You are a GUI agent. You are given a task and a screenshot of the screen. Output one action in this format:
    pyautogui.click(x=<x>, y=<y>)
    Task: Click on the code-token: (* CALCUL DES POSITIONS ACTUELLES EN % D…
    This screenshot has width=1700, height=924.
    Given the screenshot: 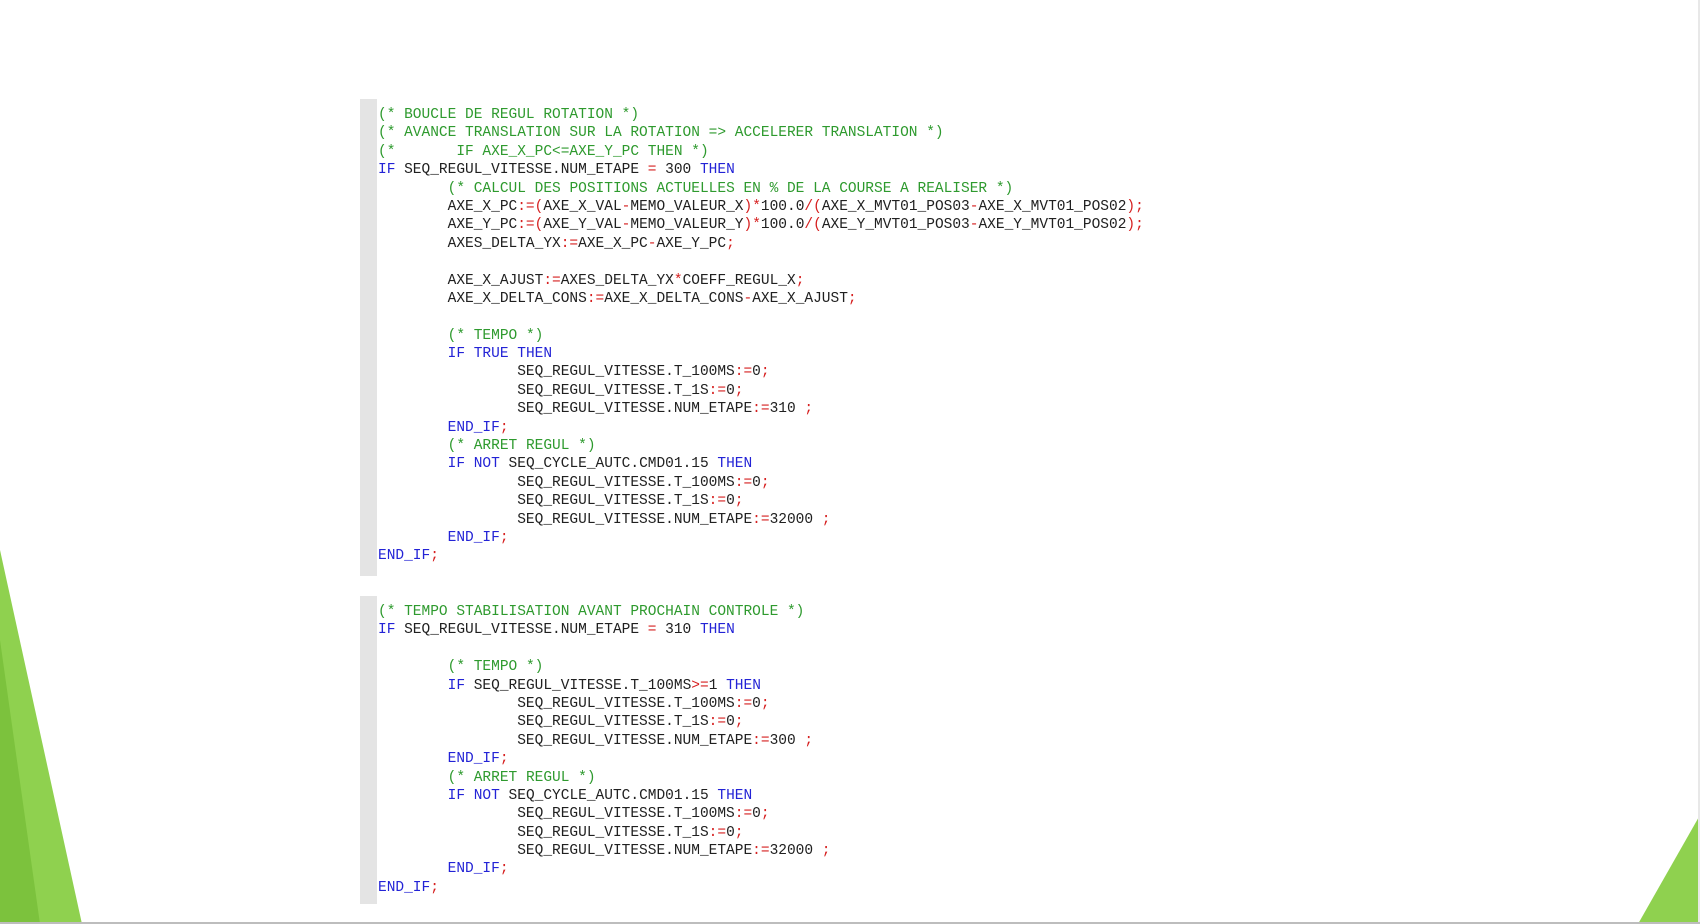 What is the action you would take?
    pyautogui.click(x=730, y=188)
    